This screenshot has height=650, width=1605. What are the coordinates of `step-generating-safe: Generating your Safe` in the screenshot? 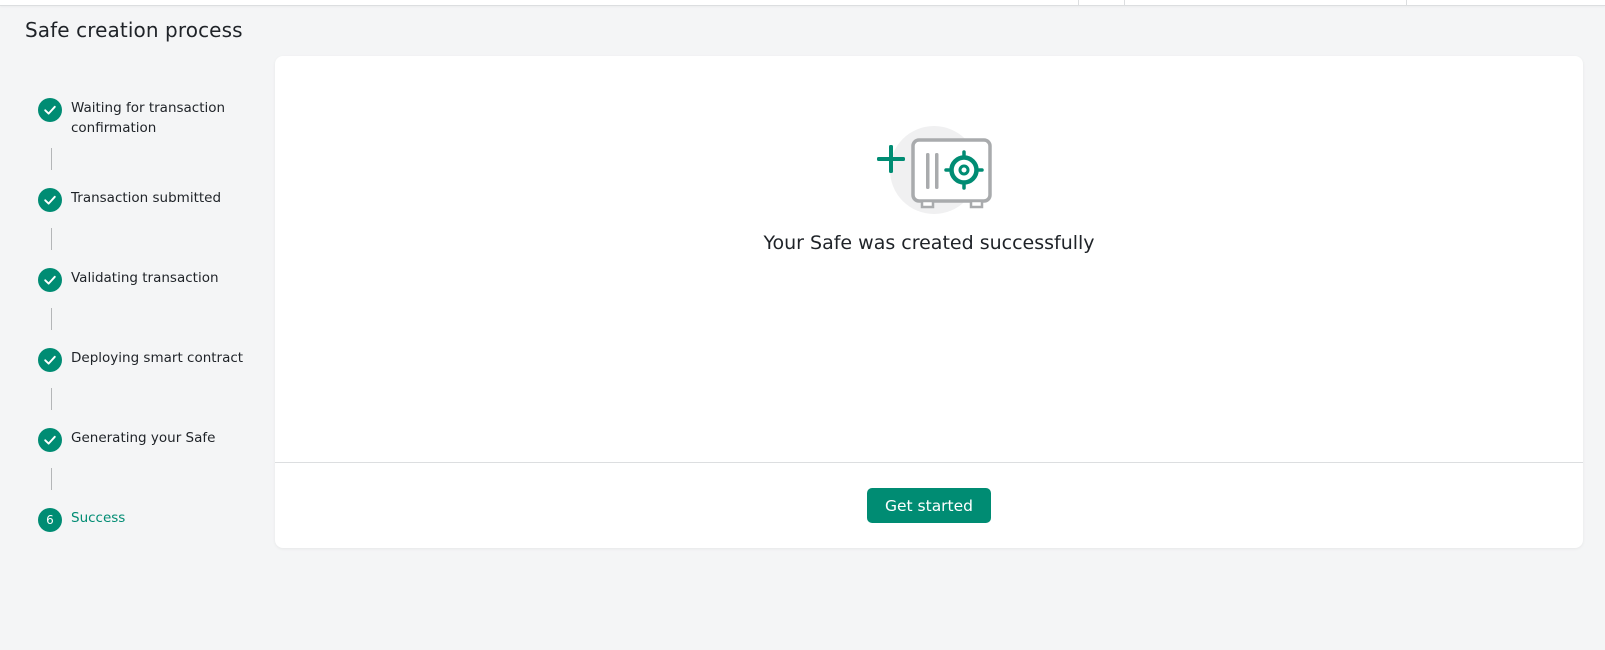 It's located at (144, 440).